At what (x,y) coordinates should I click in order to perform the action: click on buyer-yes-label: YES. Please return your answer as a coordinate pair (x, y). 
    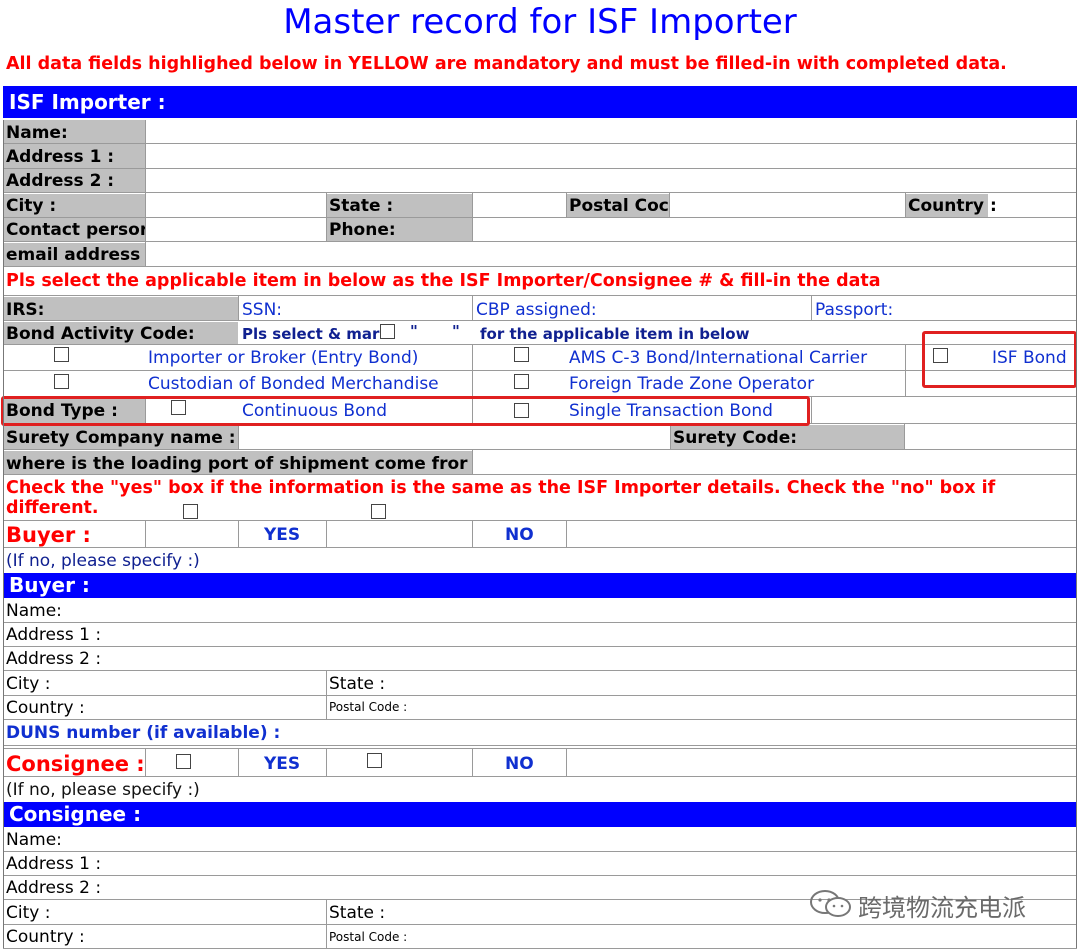
    Looking at the image, I should click on (282, 535).